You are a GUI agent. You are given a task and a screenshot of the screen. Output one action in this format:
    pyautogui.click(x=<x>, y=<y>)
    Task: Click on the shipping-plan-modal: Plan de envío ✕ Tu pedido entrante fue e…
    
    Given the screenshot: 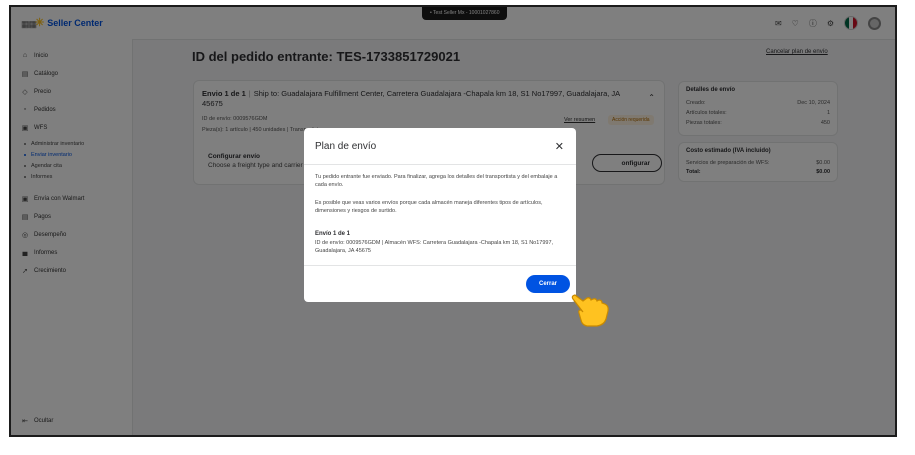 What is the action you would take?
    pyautogui.click(x=440, y=215)
    